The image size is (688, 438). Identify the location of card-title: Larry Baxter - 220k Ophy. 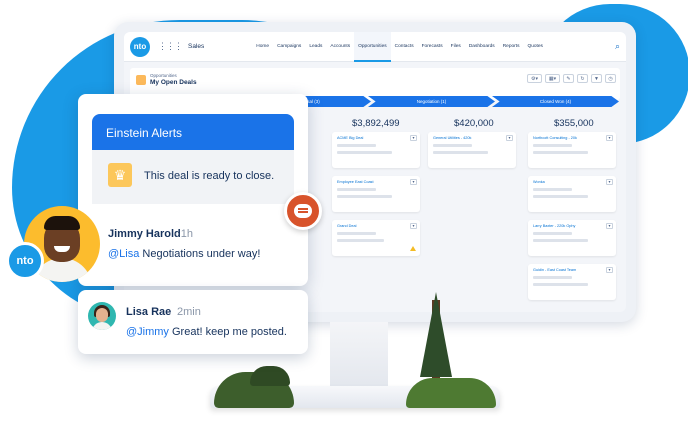
(572, 226).